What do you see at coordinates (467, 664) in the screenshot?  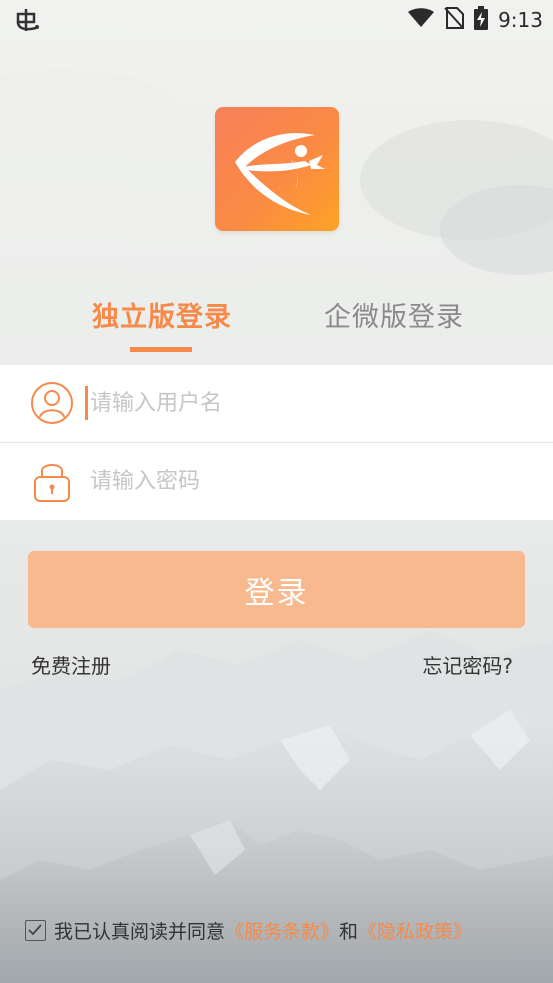 I see `forgot-password-link: 忘记密码?` at bounding box center [467, 664].